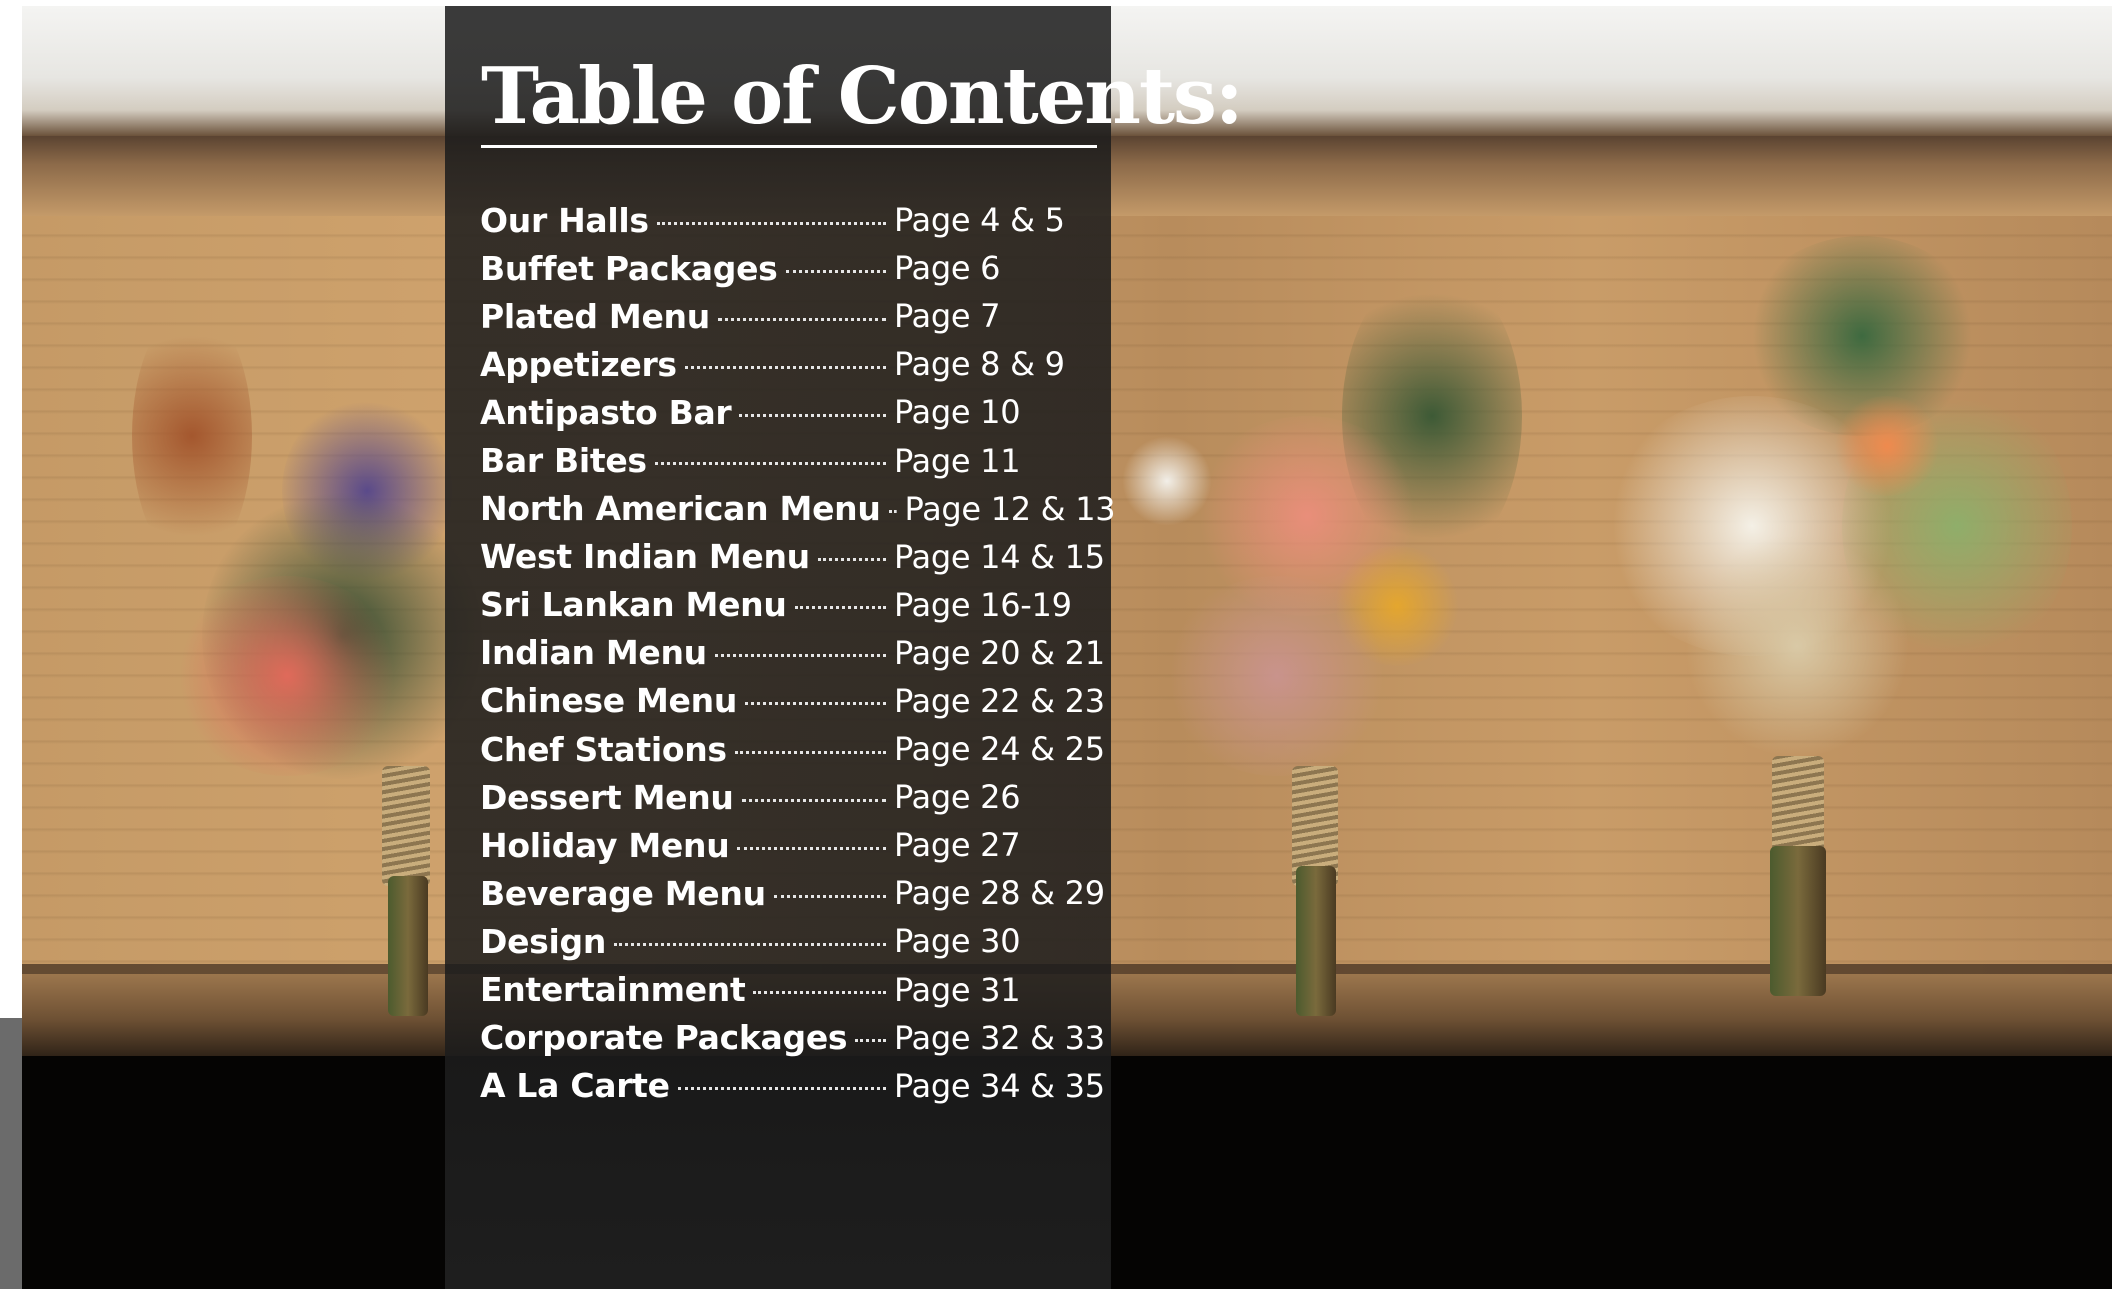 The height and width of the screenshot is (1289, 2112). What do you see at coordinates (957, 797) in the screenshot?
I see `toc-entry-page: Page 26` at bounding box center [957, 797].